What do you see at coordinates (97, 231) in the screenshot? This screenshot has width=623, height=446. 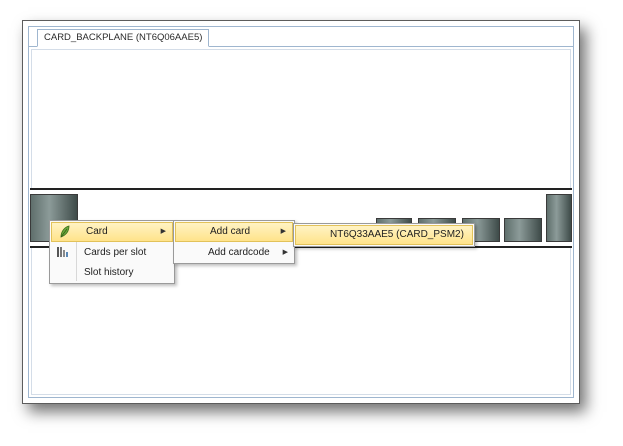 I see `menu-item-card-label: Card` at bounding box center [97, 231].